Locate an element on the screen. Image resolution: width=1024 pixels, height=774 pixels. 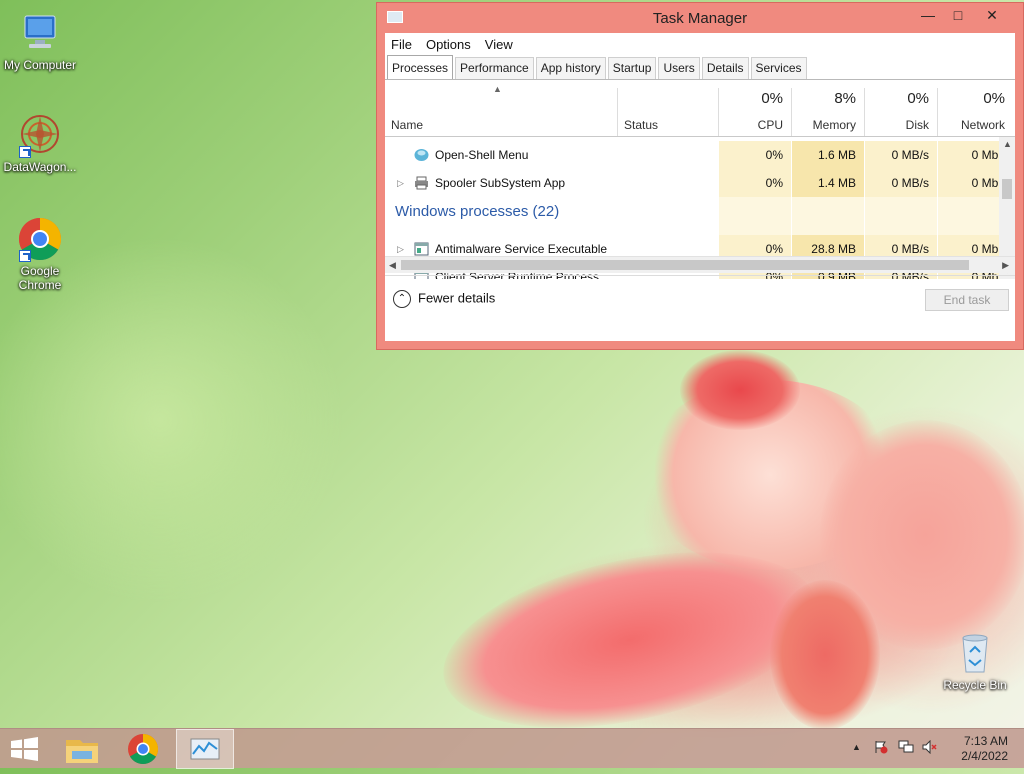
desktop-icon-label: My Computer is located at coordinates (40, 65).